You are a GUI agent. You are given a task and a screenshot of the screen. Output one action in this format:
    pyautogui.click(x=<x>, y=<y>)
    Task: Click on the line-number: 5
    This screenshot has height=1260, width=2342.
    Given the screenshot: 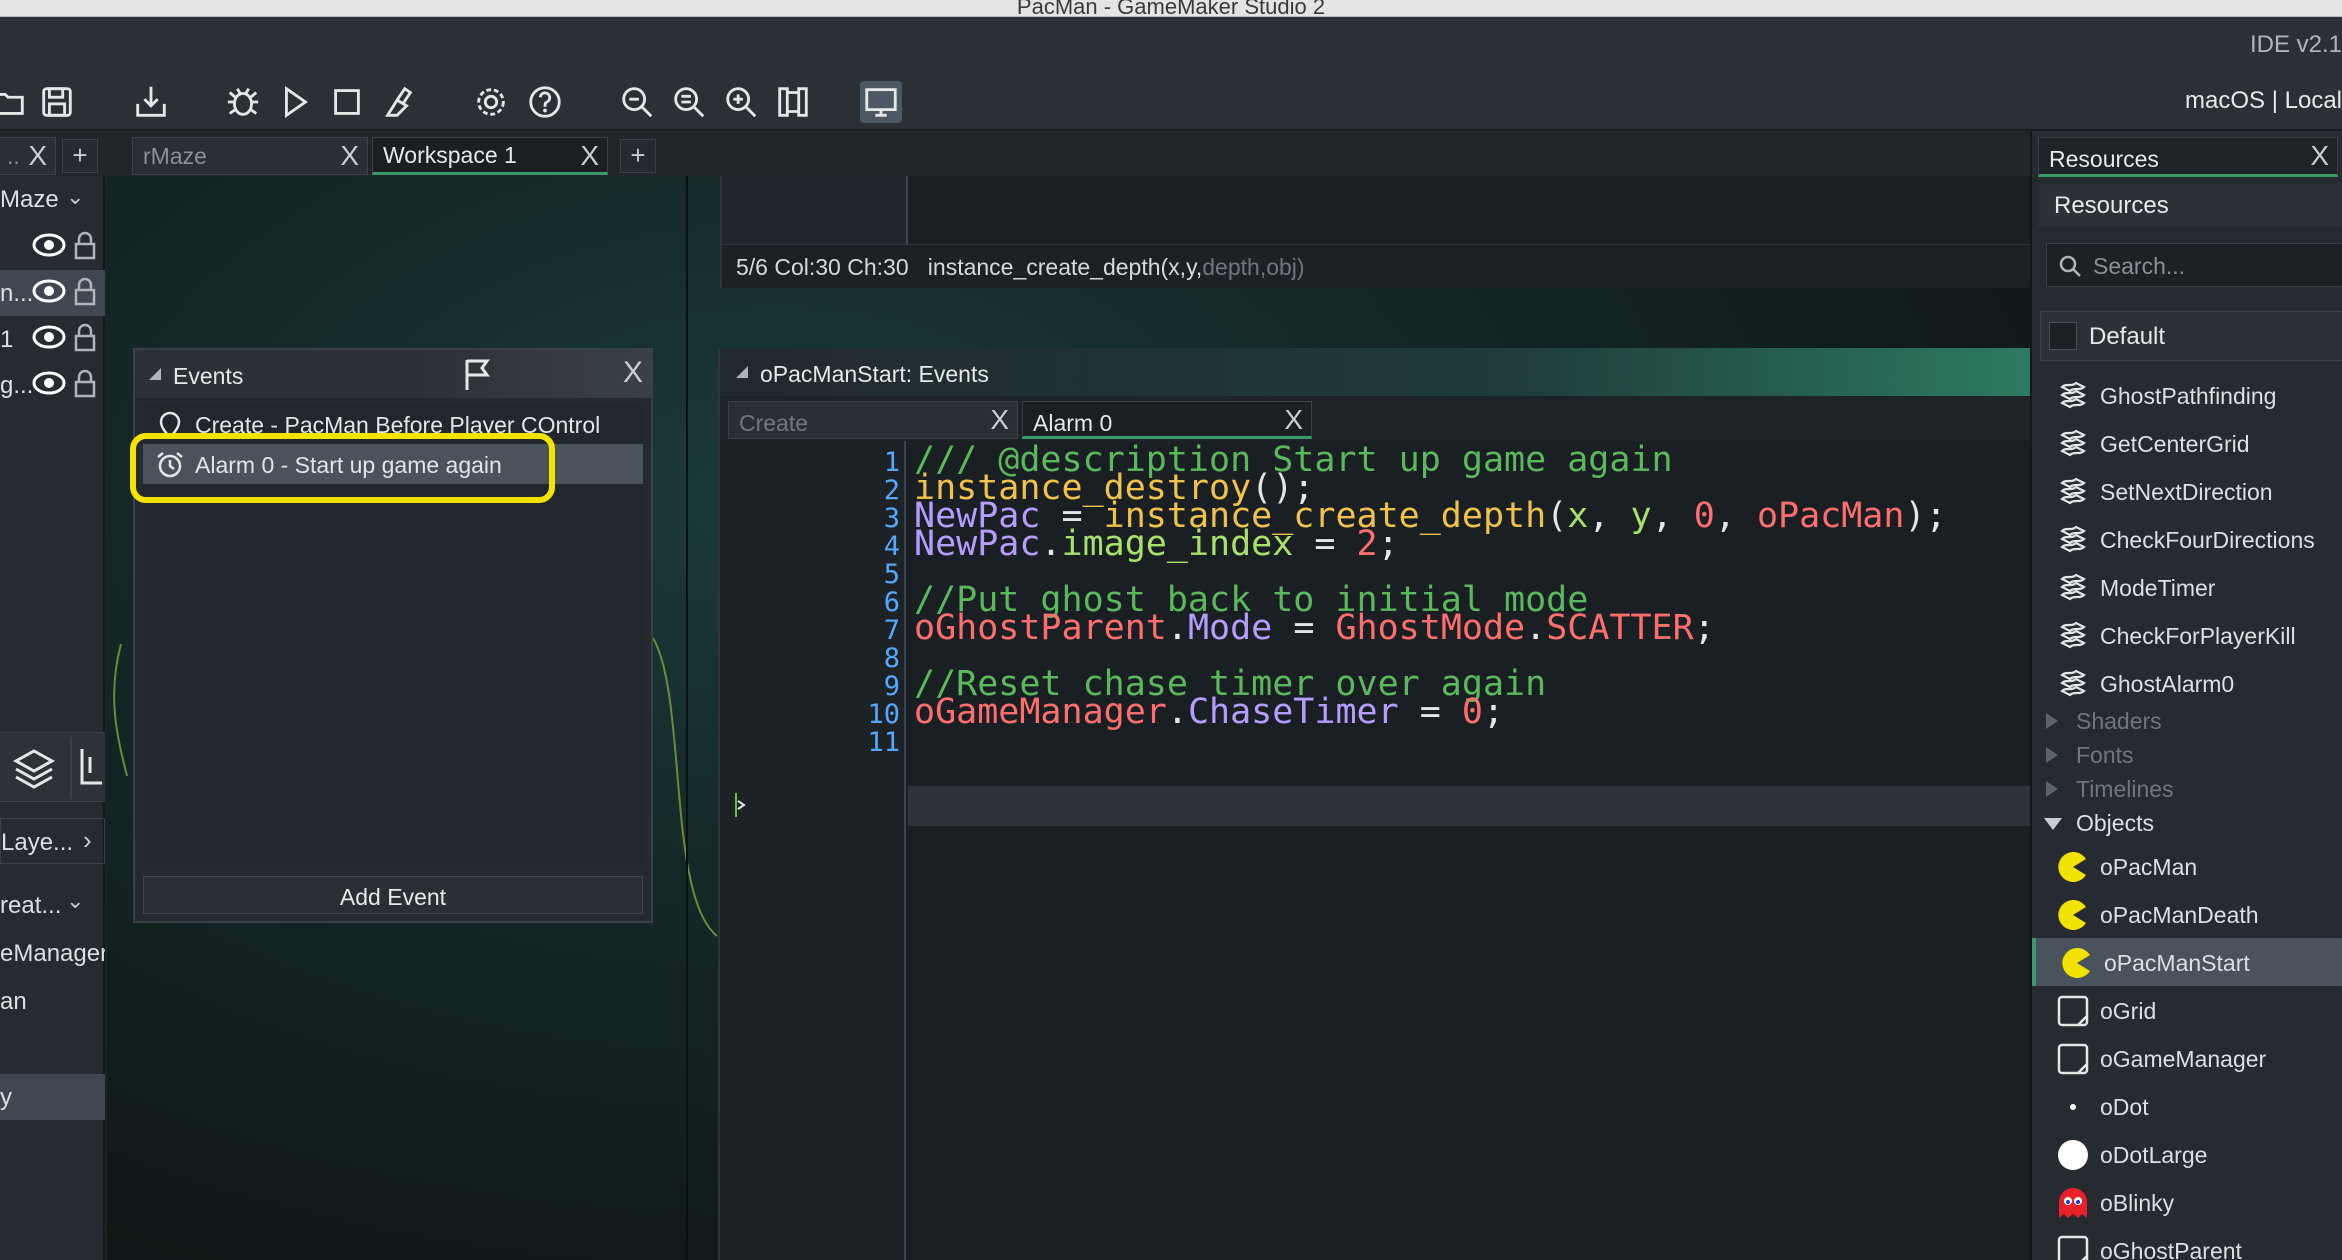 What is the action you would take?
    pyautogui.click(x=891, y=574)
    